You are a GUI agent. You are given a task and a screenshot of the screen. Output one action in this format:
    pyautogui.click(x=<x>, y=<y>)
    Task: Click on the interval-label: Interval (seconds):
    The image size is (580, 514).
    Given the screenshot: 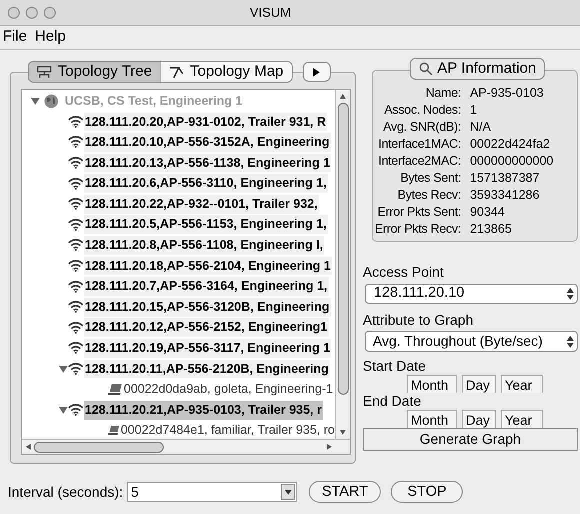 What is the action you would take?
    pyautogui.click(x=66, y=492)
    